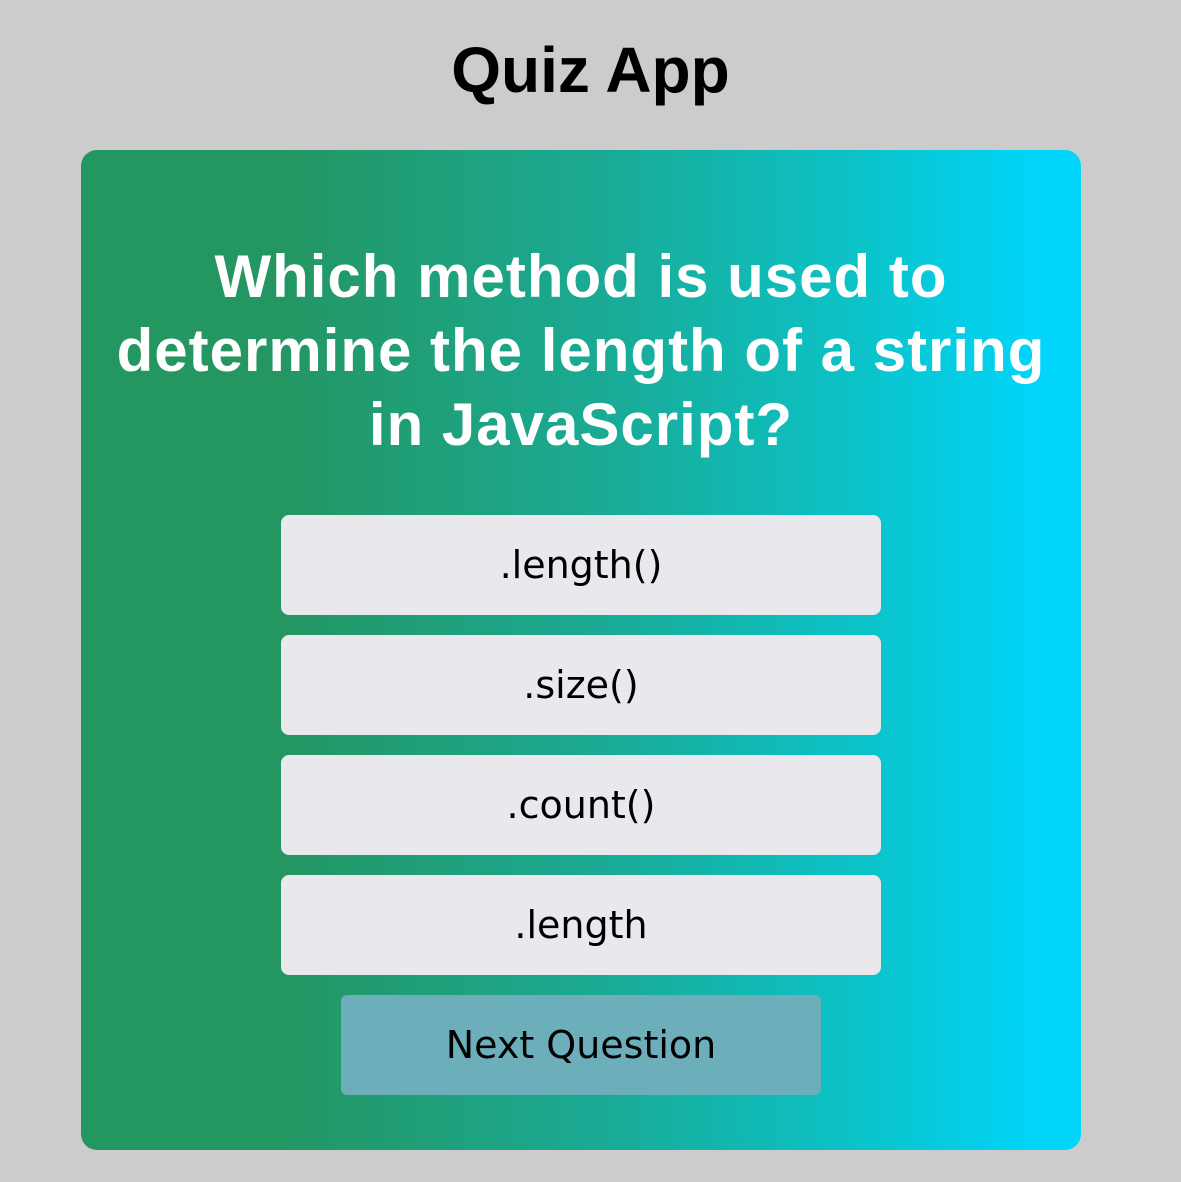  What do you see at coordinates (581, 925) in the screenshot?
I see `answer-button-4: .length` at bounding box center [581, 925].